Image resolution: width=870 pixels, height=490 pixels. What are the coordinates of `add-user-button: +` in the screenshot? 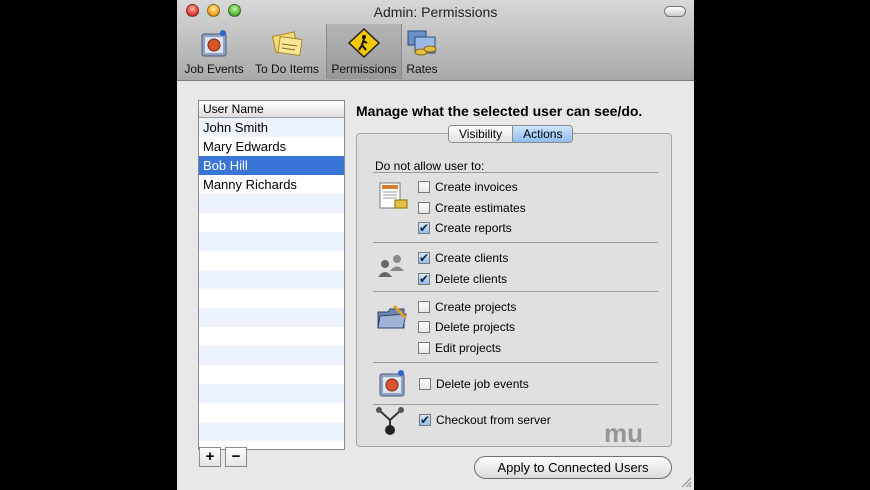 It's located at (210, 457).